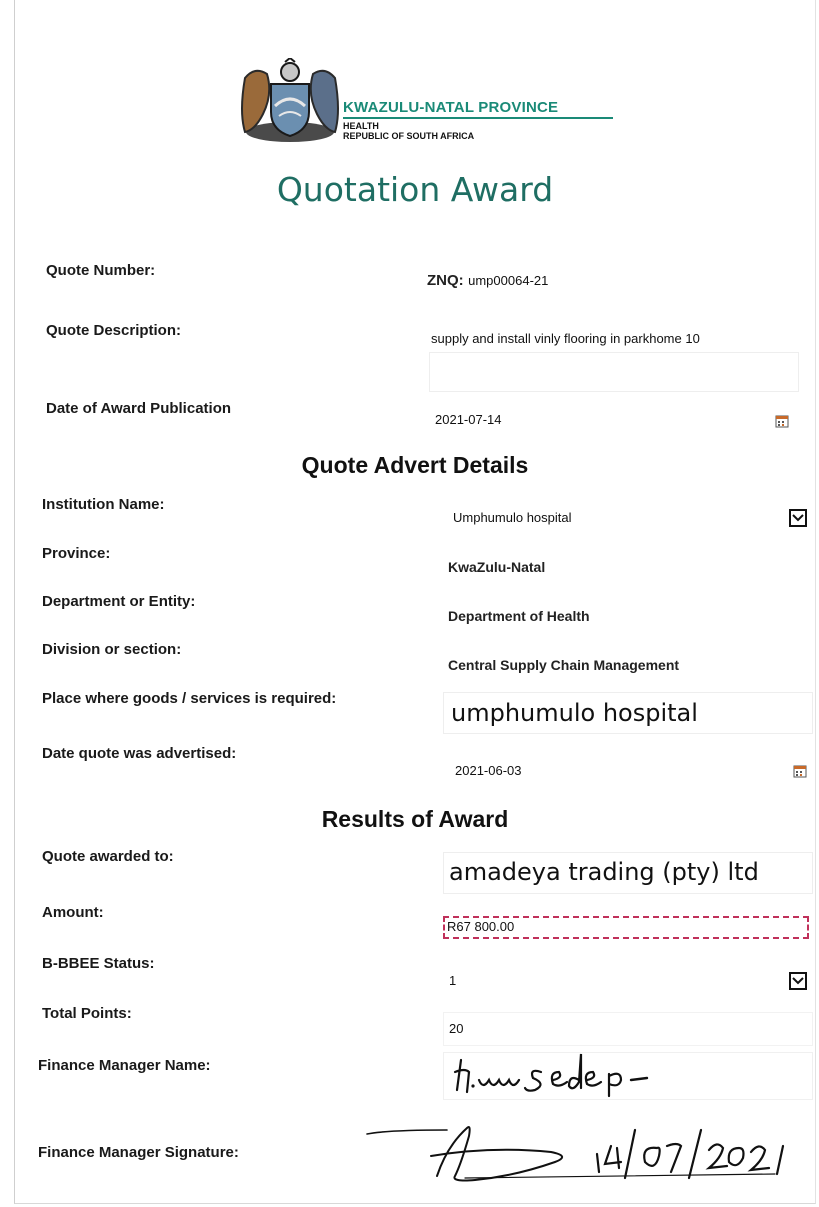 This screenshot has width=819, height=1207. What do you see at coordinates (628, 873) in the screenshot?
I see `awarded-to-box` at bounding box center [628, 873].